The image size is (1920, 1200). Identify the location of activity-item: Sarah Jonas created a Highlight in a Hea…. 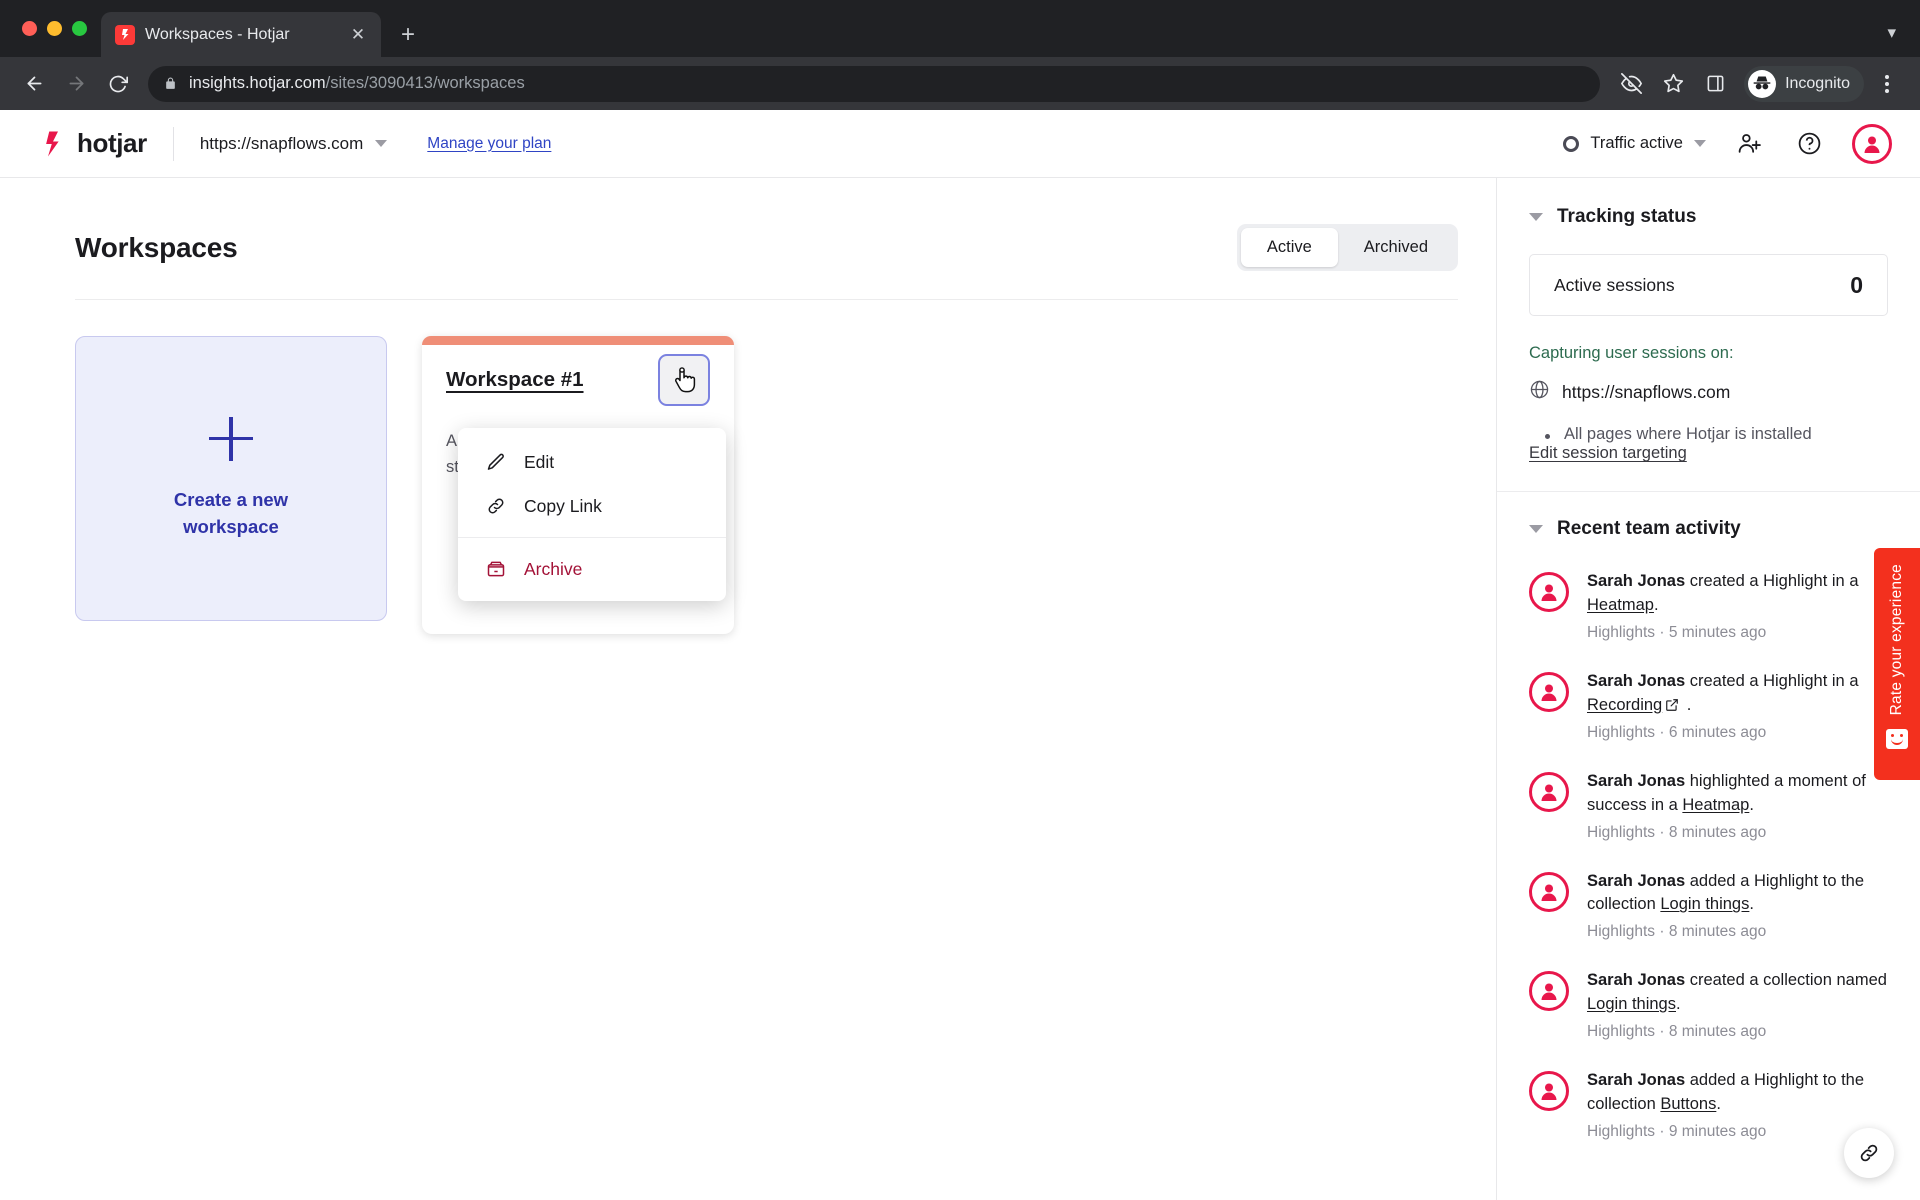
(1708, 620).